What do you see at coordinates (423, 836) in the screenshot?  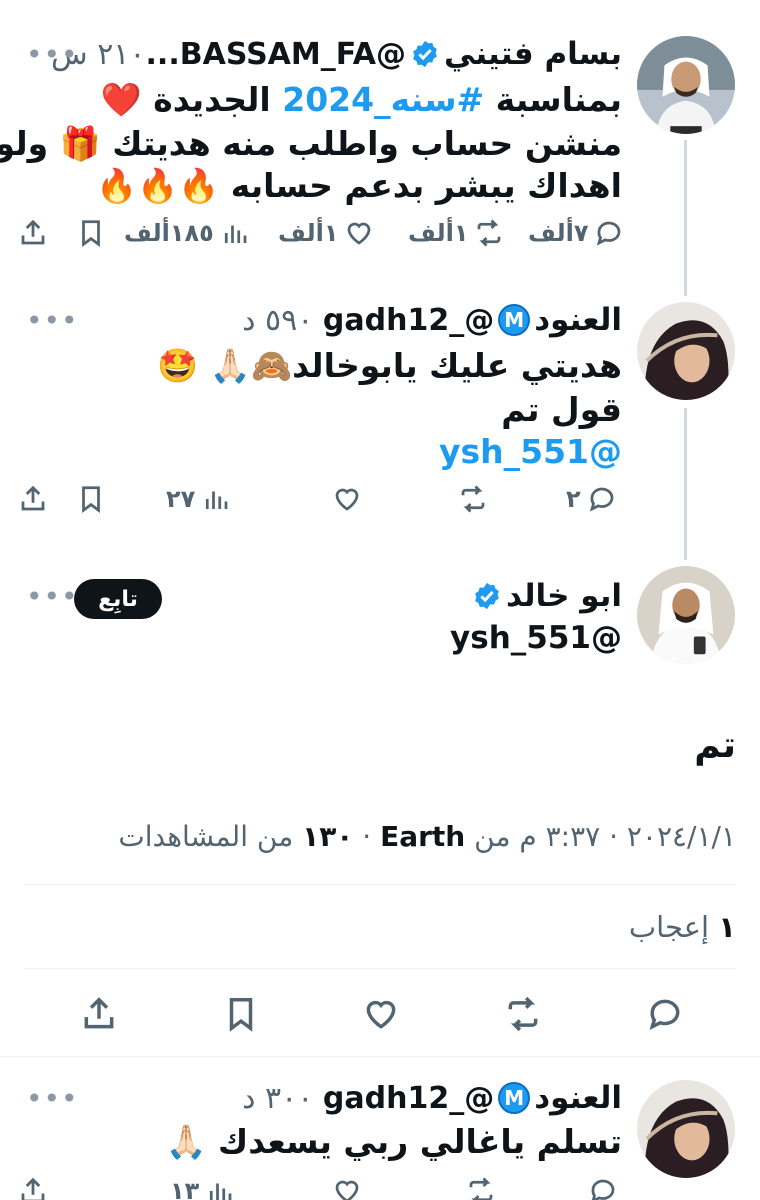 I see `tweet-source: Earth` at bounding box center [423, 836].